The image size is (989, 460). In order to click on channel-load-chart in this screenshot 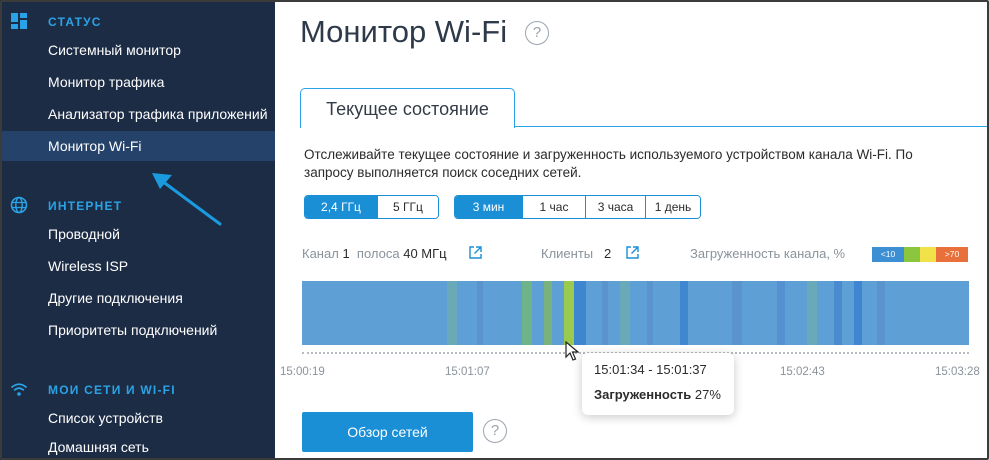, I will do `click(635, 313)`.